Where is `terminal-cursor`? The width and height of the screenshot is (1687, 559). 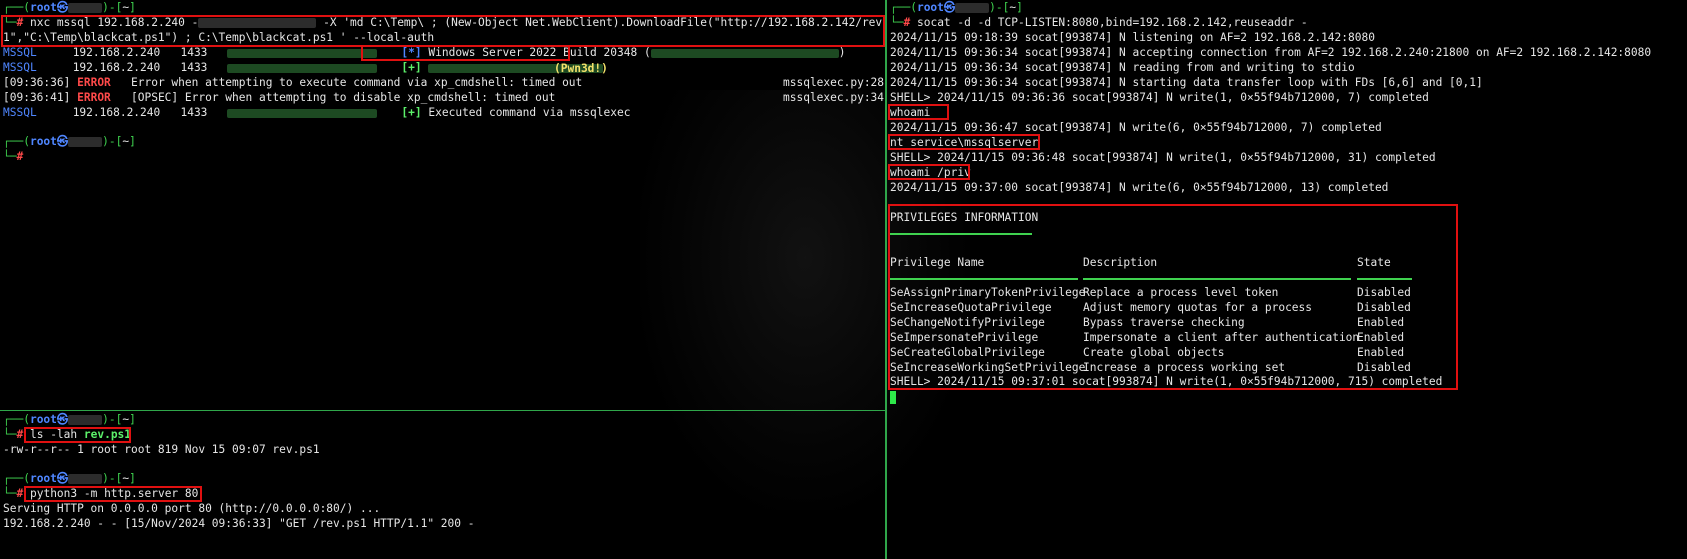 terminal-cursor is located at coordinates (893, 397).